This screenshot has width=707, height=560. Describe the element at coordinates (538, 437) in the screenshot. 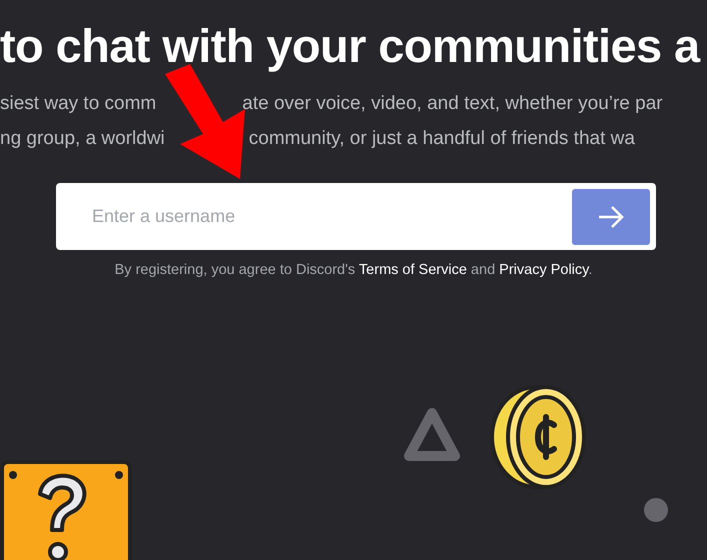

I see `coin-icon` at that location.